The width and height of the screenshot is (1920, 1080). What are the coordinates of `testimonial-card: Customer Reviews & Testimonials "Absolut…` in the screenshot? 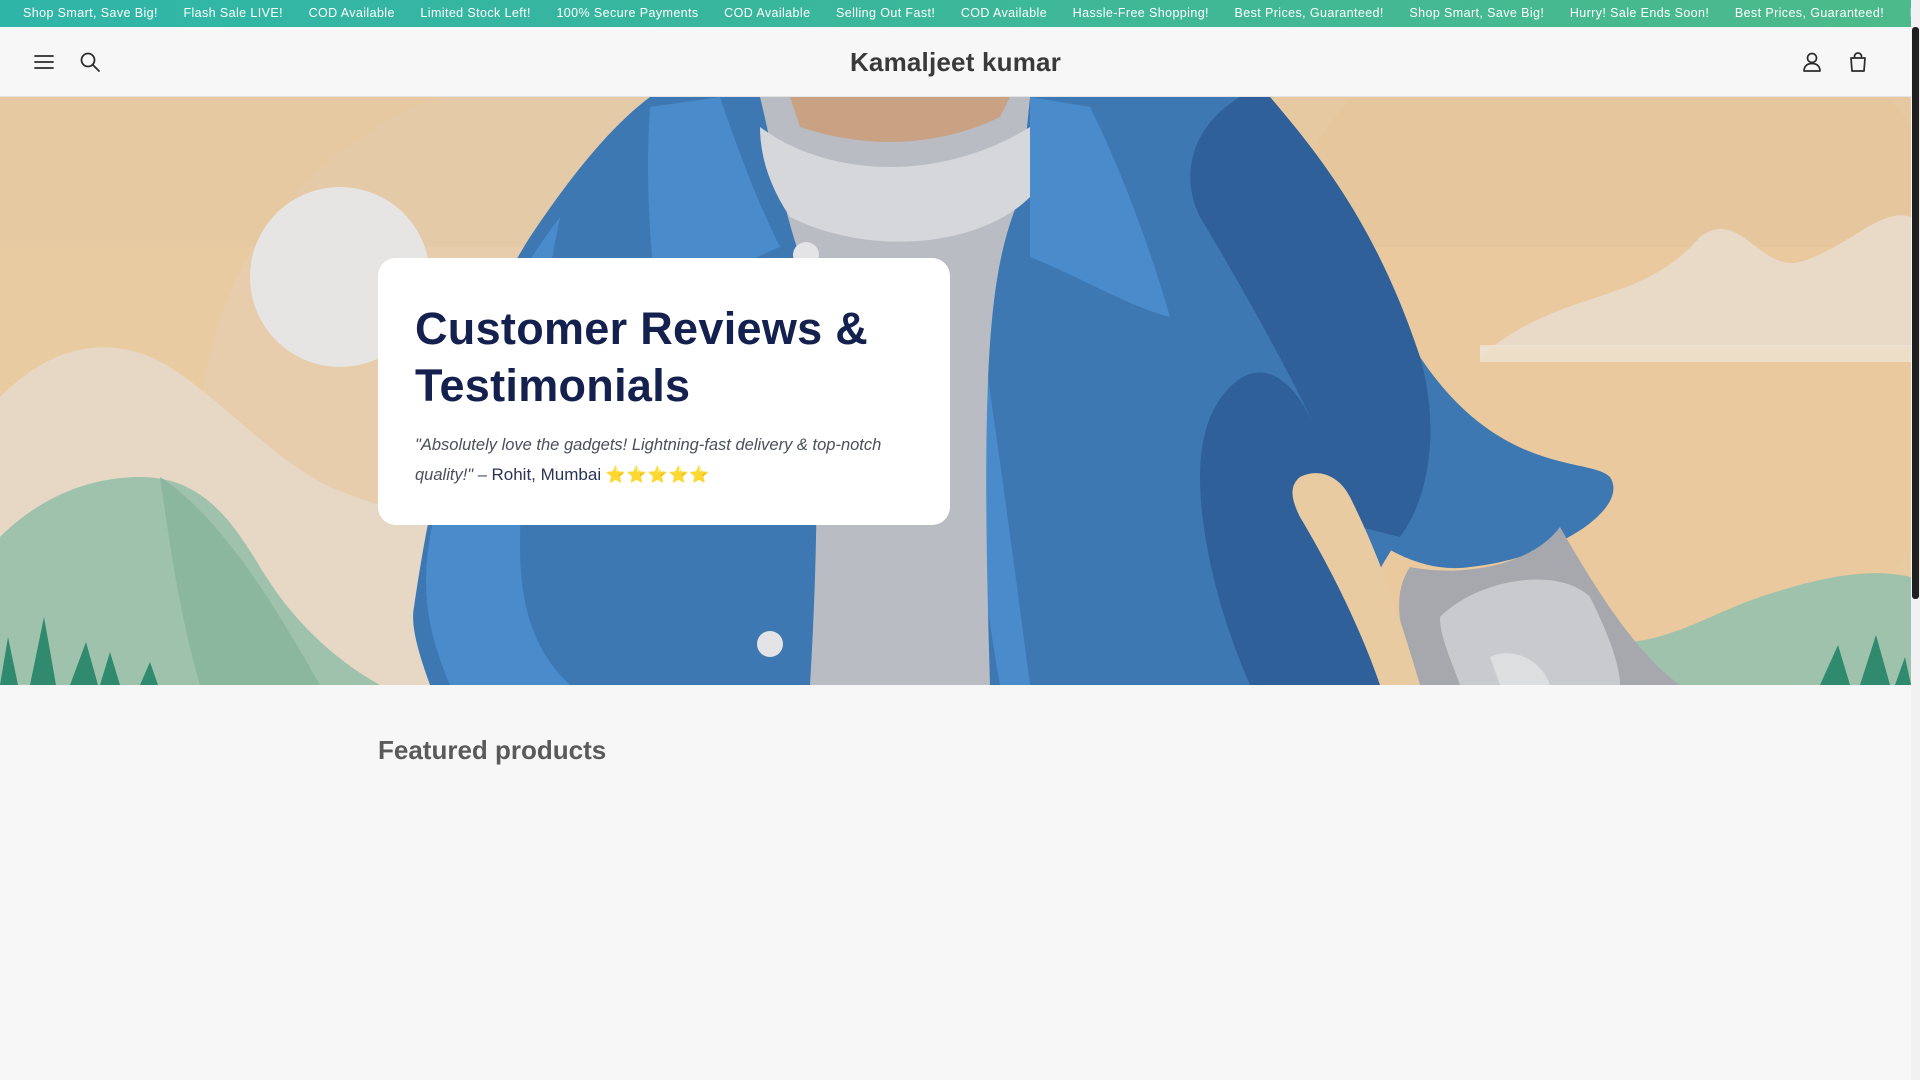 It's located at (664, 391).